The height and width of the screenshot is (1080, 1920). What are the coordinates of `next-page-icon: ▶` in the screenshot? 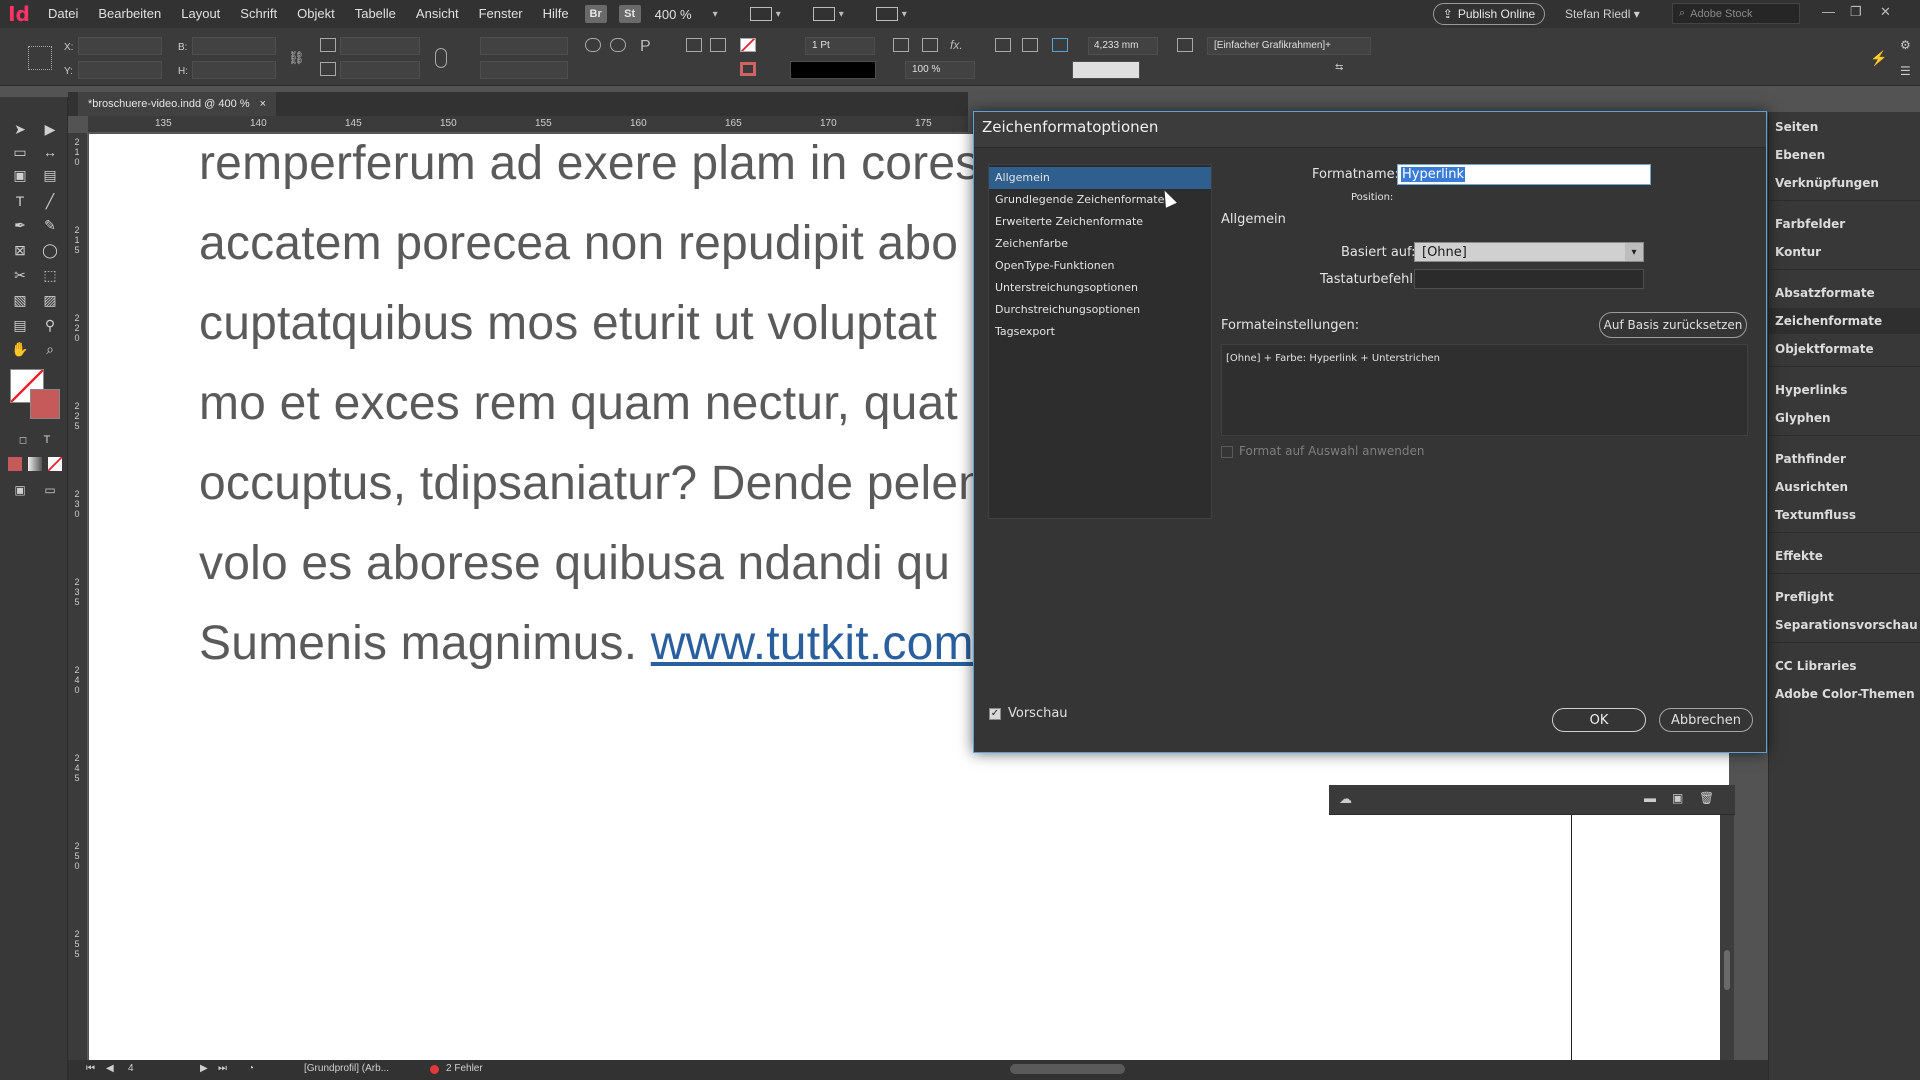 It's located at (204, 1068).